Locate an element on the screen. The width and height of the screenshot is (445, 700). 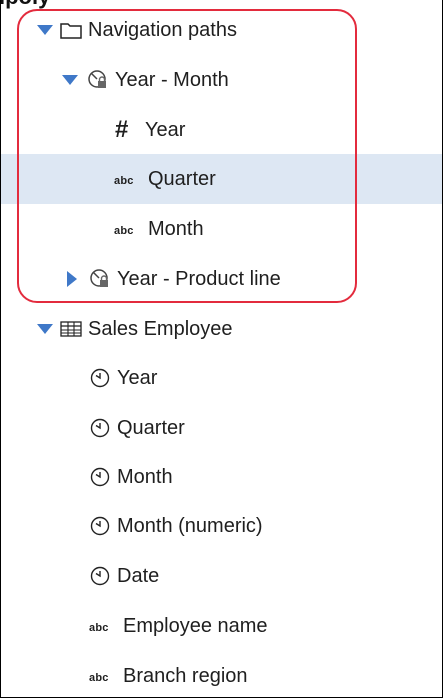
table-icon is located at coordinates (71, 329).